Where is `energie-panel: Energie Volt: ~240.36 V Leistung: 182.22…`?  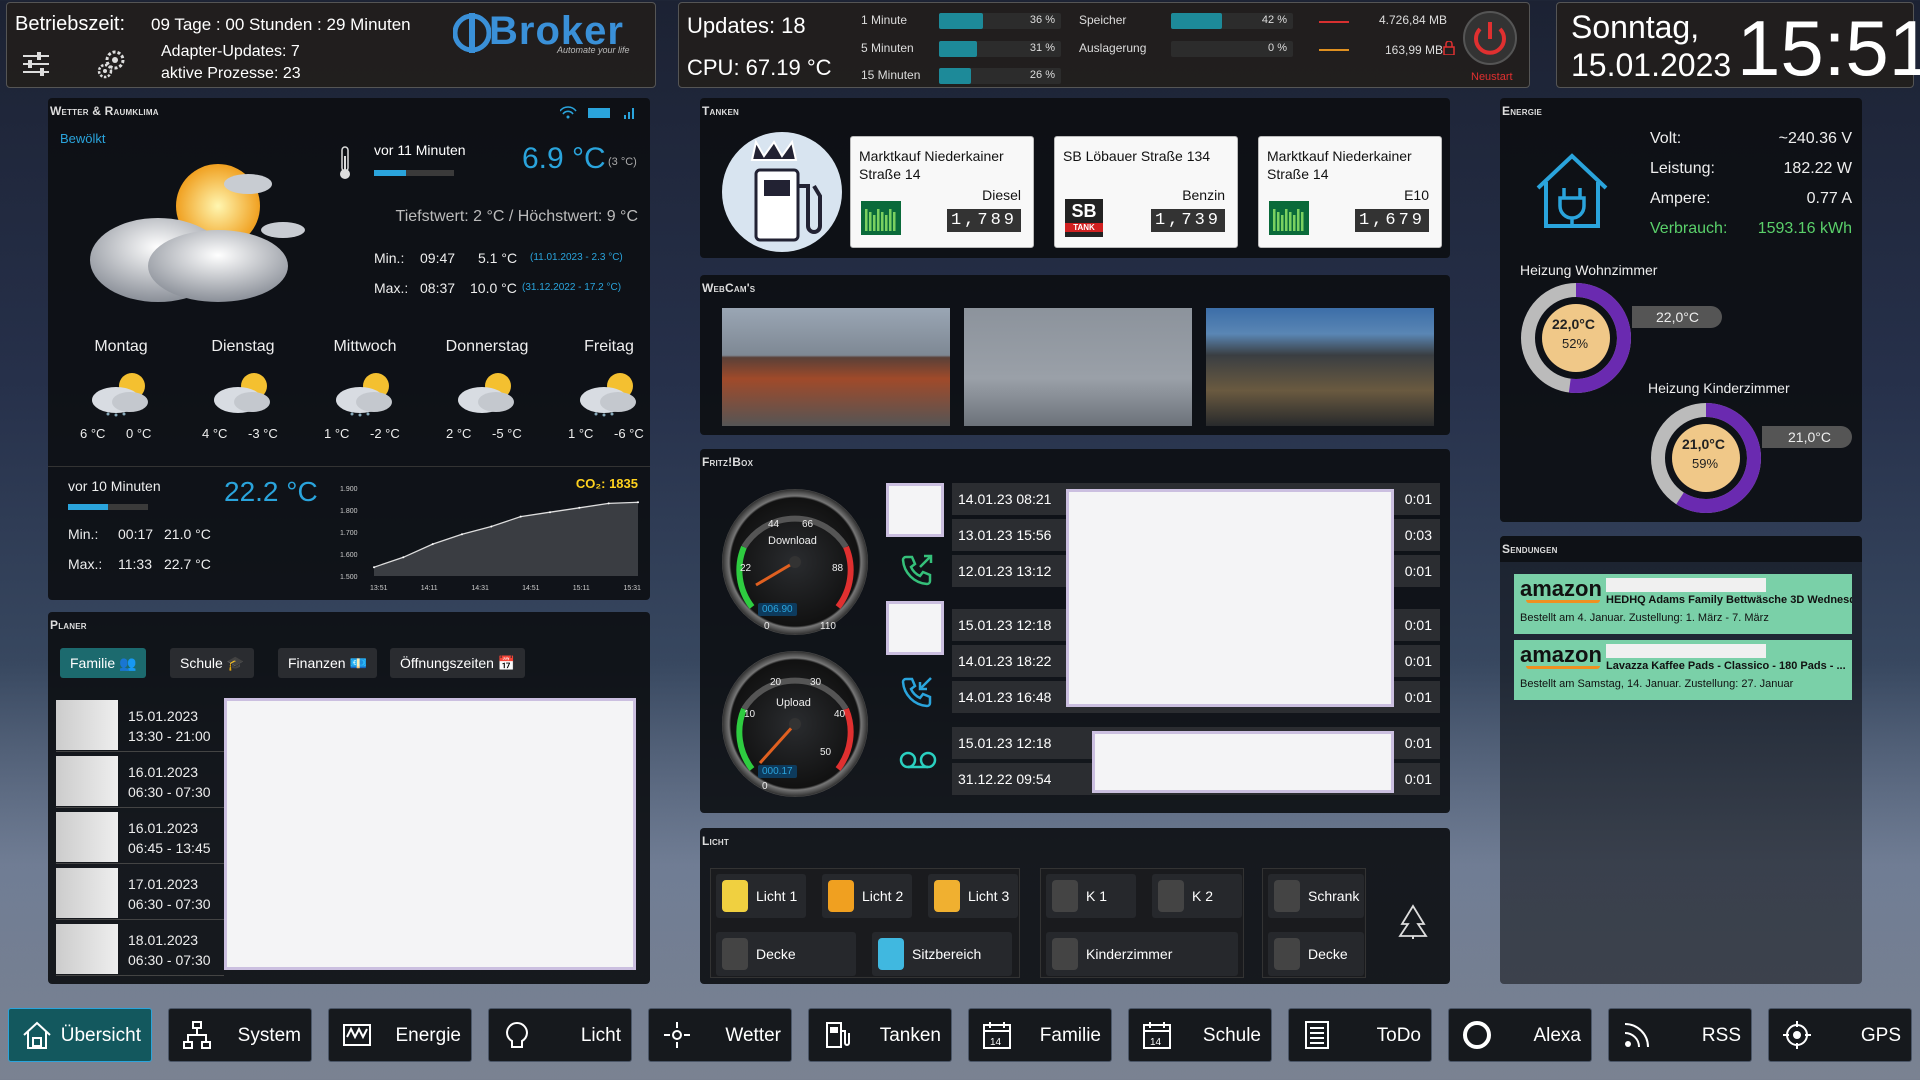
energie-panel: Energie Volt: ~240.36 V Leistung: 182.22… is located at coordinates (1681, 310).